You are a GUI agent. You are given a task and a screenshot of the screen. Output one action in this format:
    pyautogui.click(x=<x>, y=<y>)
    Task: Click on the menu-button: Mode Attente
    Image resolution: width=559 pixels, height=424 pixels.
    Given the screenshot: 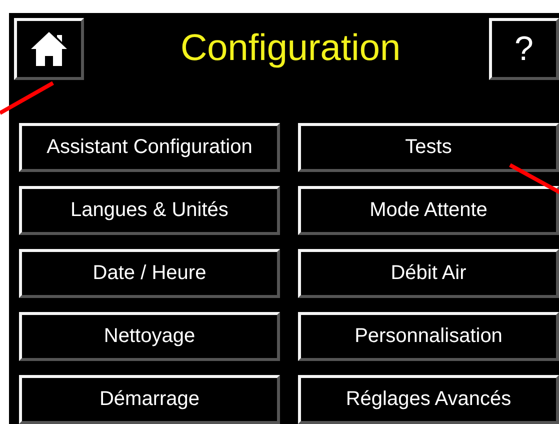 What is the action you would take?
    pyautogui.click(x=428, y=210)
    